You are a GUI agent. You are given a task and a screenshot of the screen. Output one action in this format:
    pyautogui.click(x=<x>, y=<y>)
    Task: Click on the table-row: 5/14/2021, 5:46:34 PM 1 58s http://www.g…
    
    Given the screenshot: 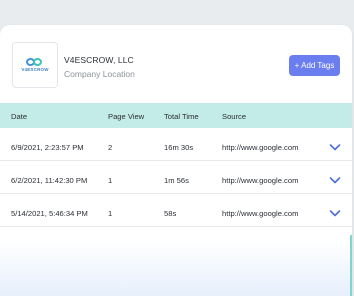 What is the action you would take?
    pyautogui.click(x=176, y=210)
    